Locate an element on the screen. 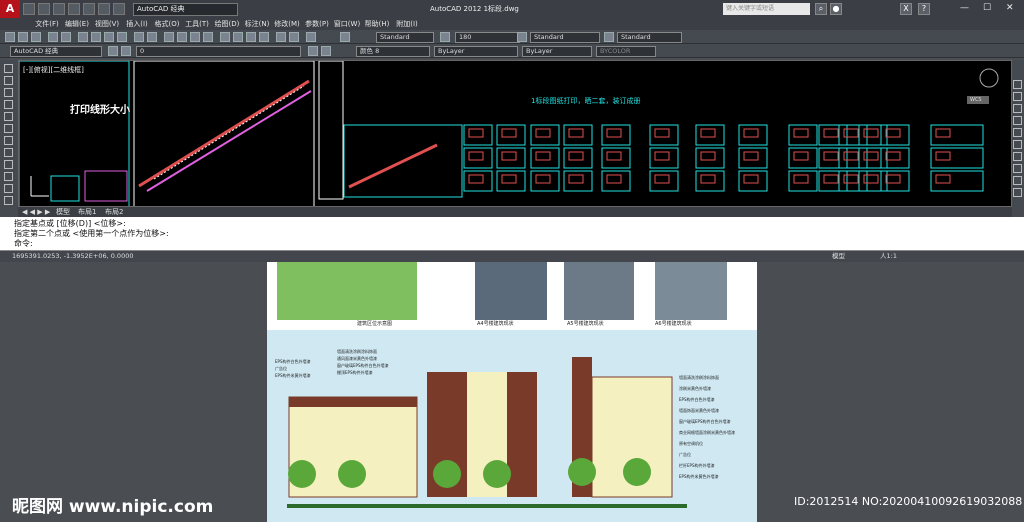 This screenshot has width=1024, height=522. menu-edit: 编辑(E) is located at coordinates (77, 24).